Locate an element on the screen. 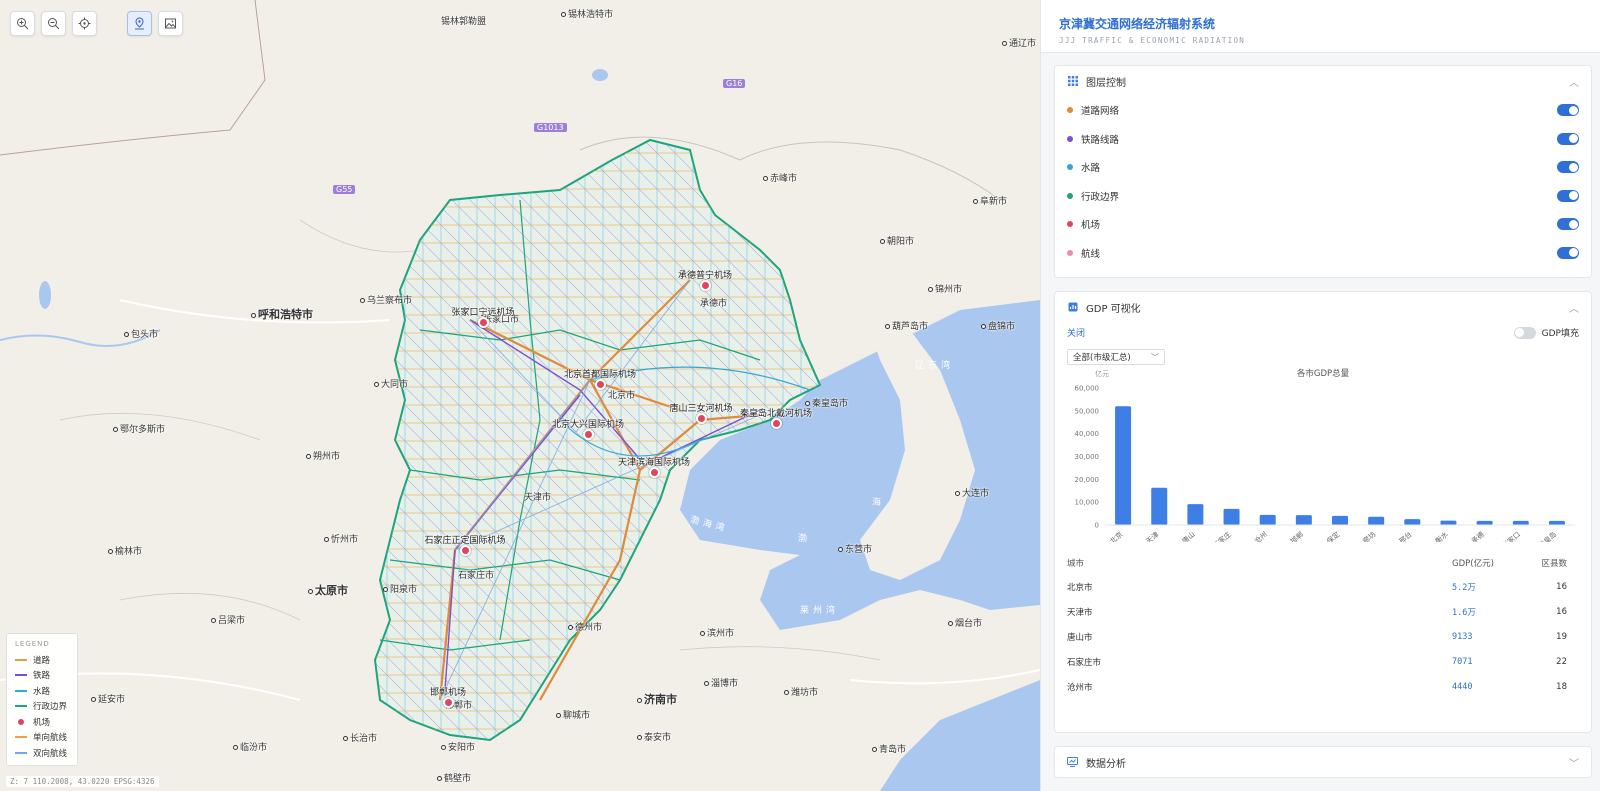  y-tick-label: 60,000 is located at coordinates (1087, 389).